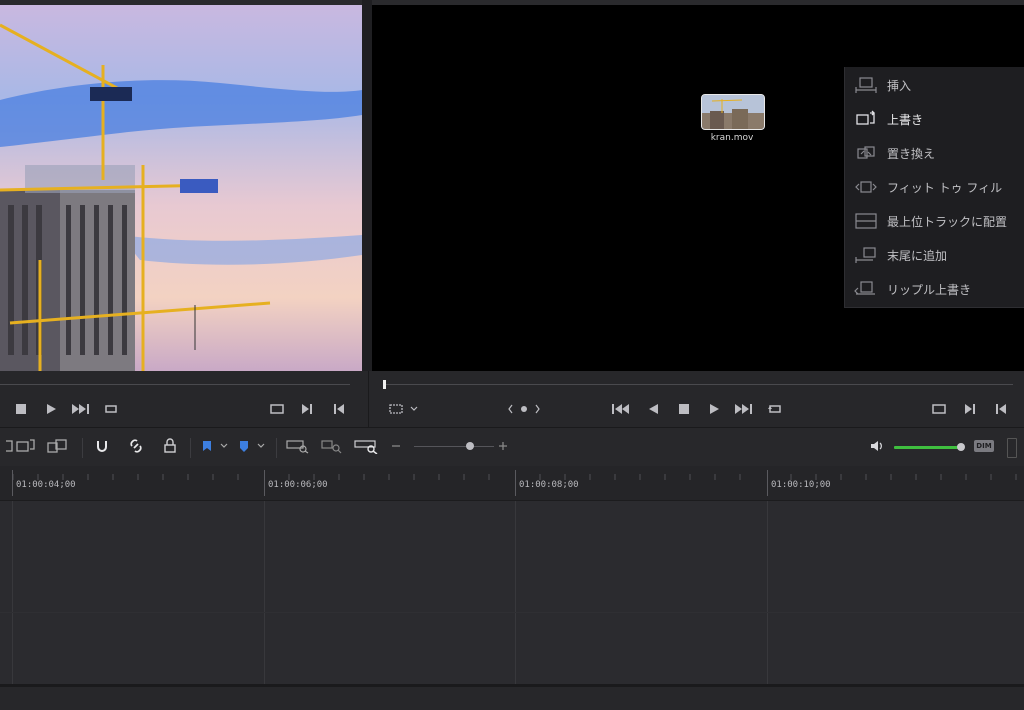 The height and width of the screenshot is (710, 1024). I want to click on audio-meter, so click(1012, 448).